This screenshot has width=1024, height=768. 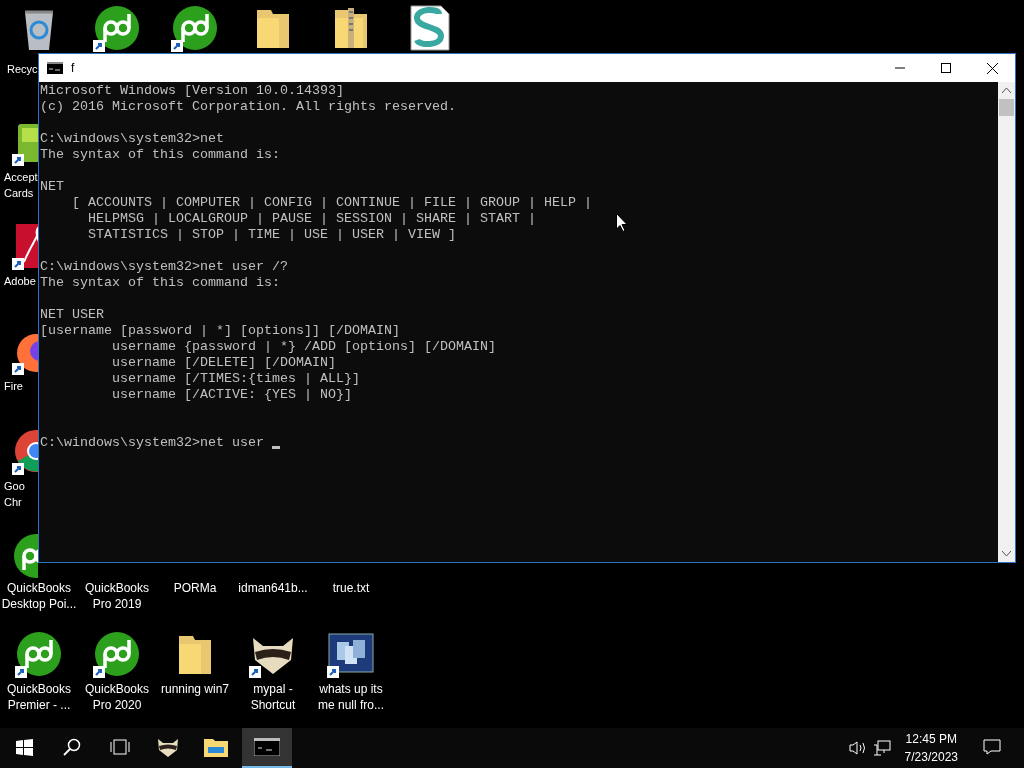 I want to click on clock-date: 7/23/2023, so click(x=931, y=757).